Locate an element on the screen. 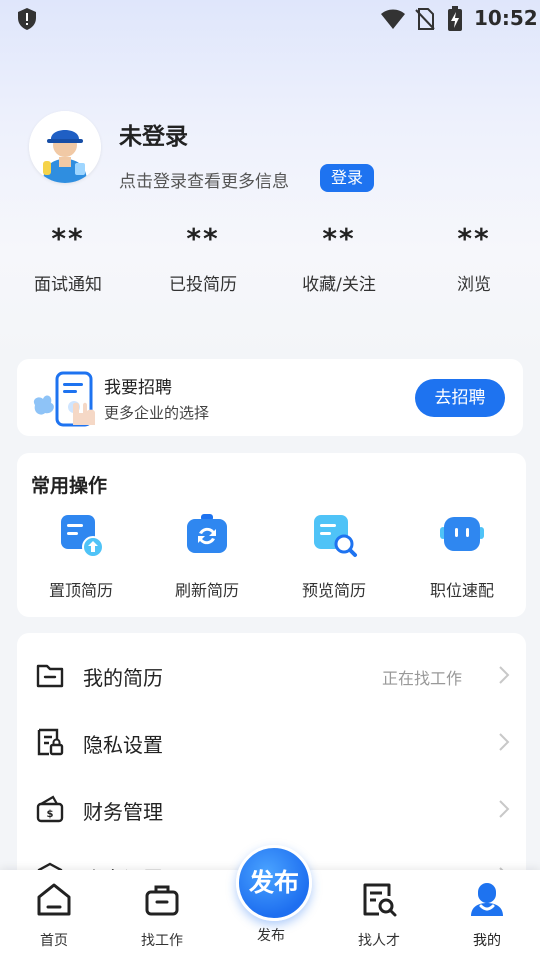  menu-label: 财务管理 is located at coordinates (123, 812).